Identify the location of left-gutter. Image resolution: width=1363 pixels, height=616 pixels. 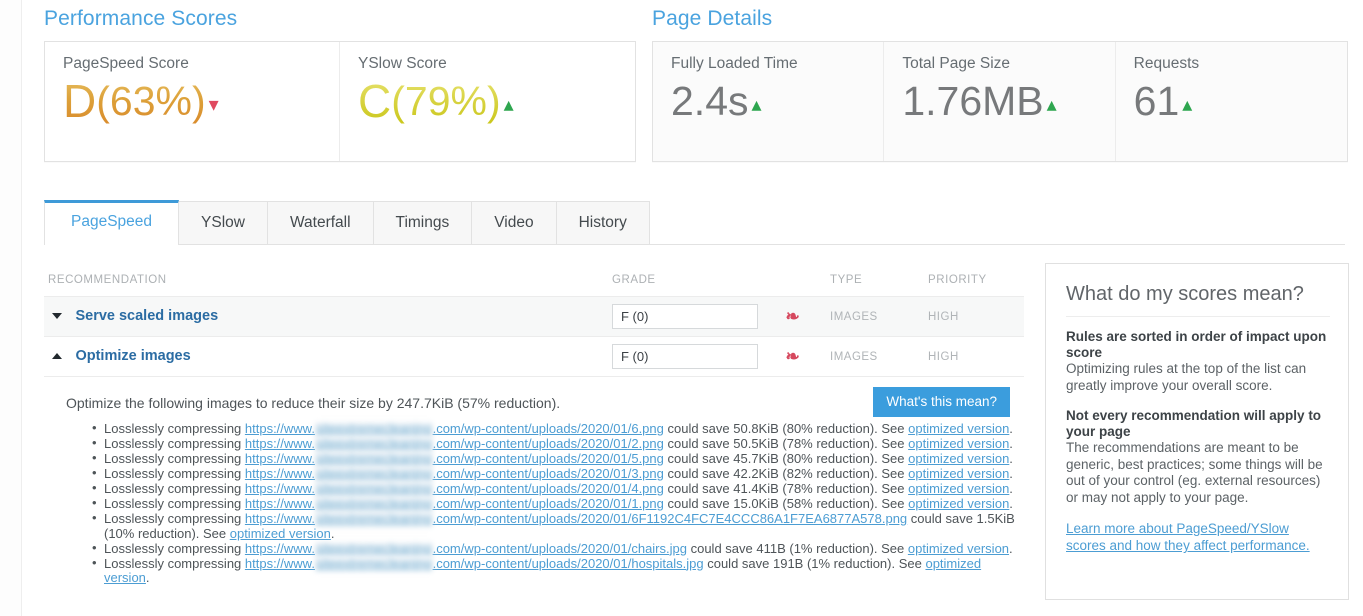
(33, 308).